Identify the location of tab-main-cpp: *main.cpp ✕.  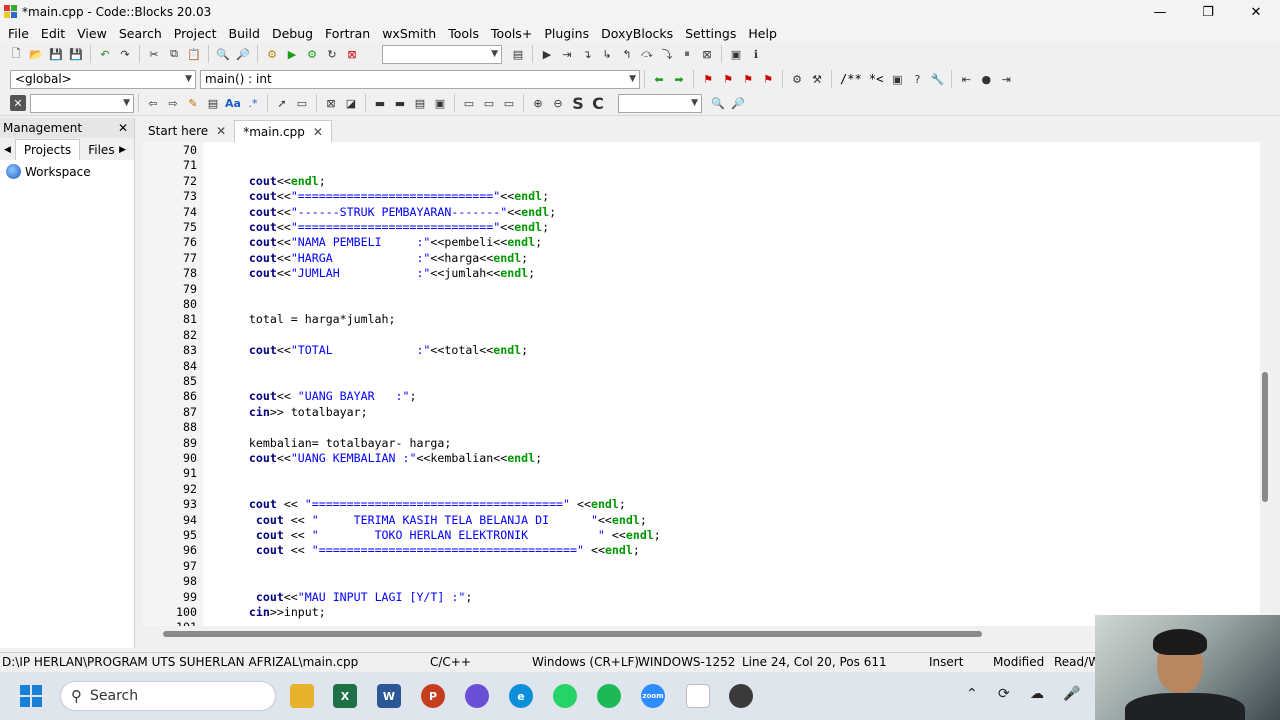
(283, 131).